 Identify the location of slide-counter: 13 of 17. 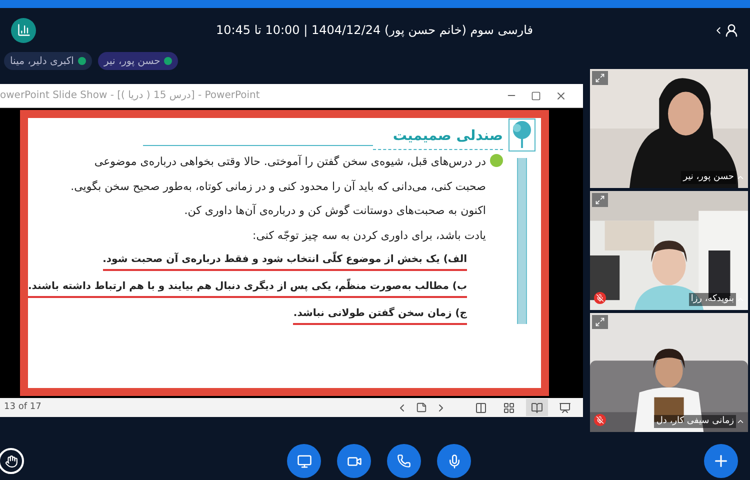
(23, 407).